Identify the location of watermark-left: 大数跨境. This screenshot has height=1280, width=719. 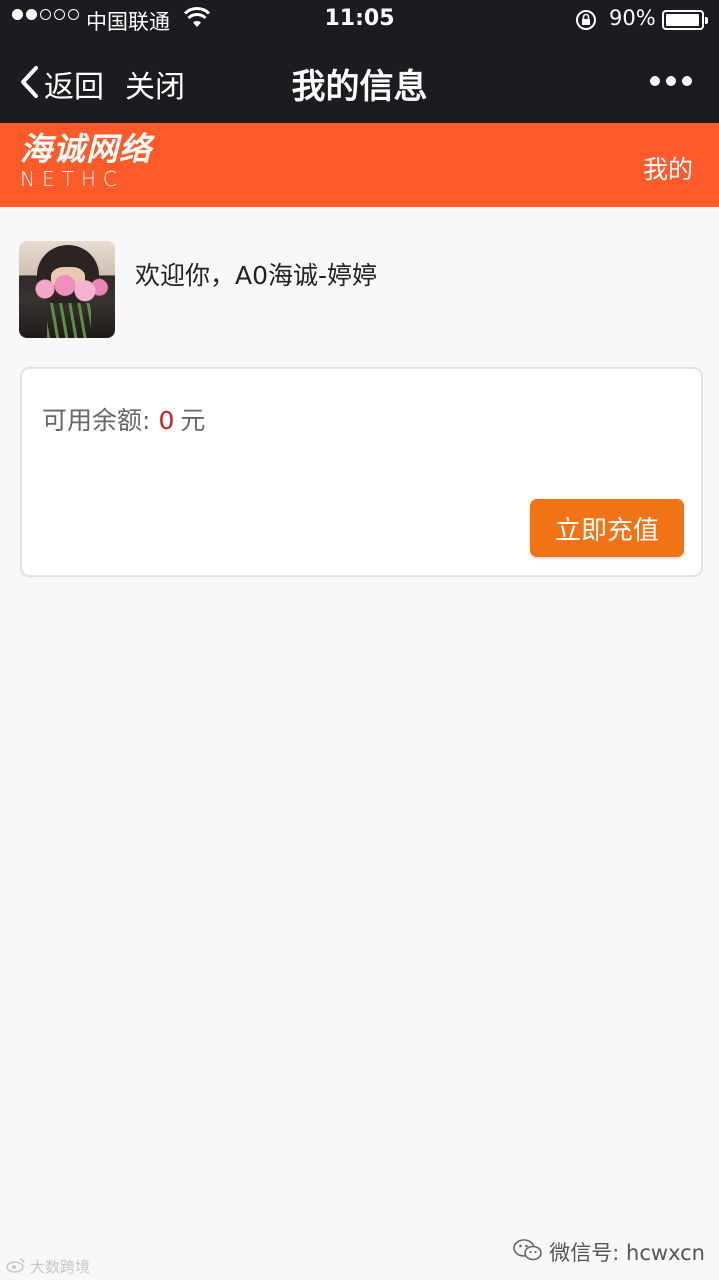
(48, 1266).